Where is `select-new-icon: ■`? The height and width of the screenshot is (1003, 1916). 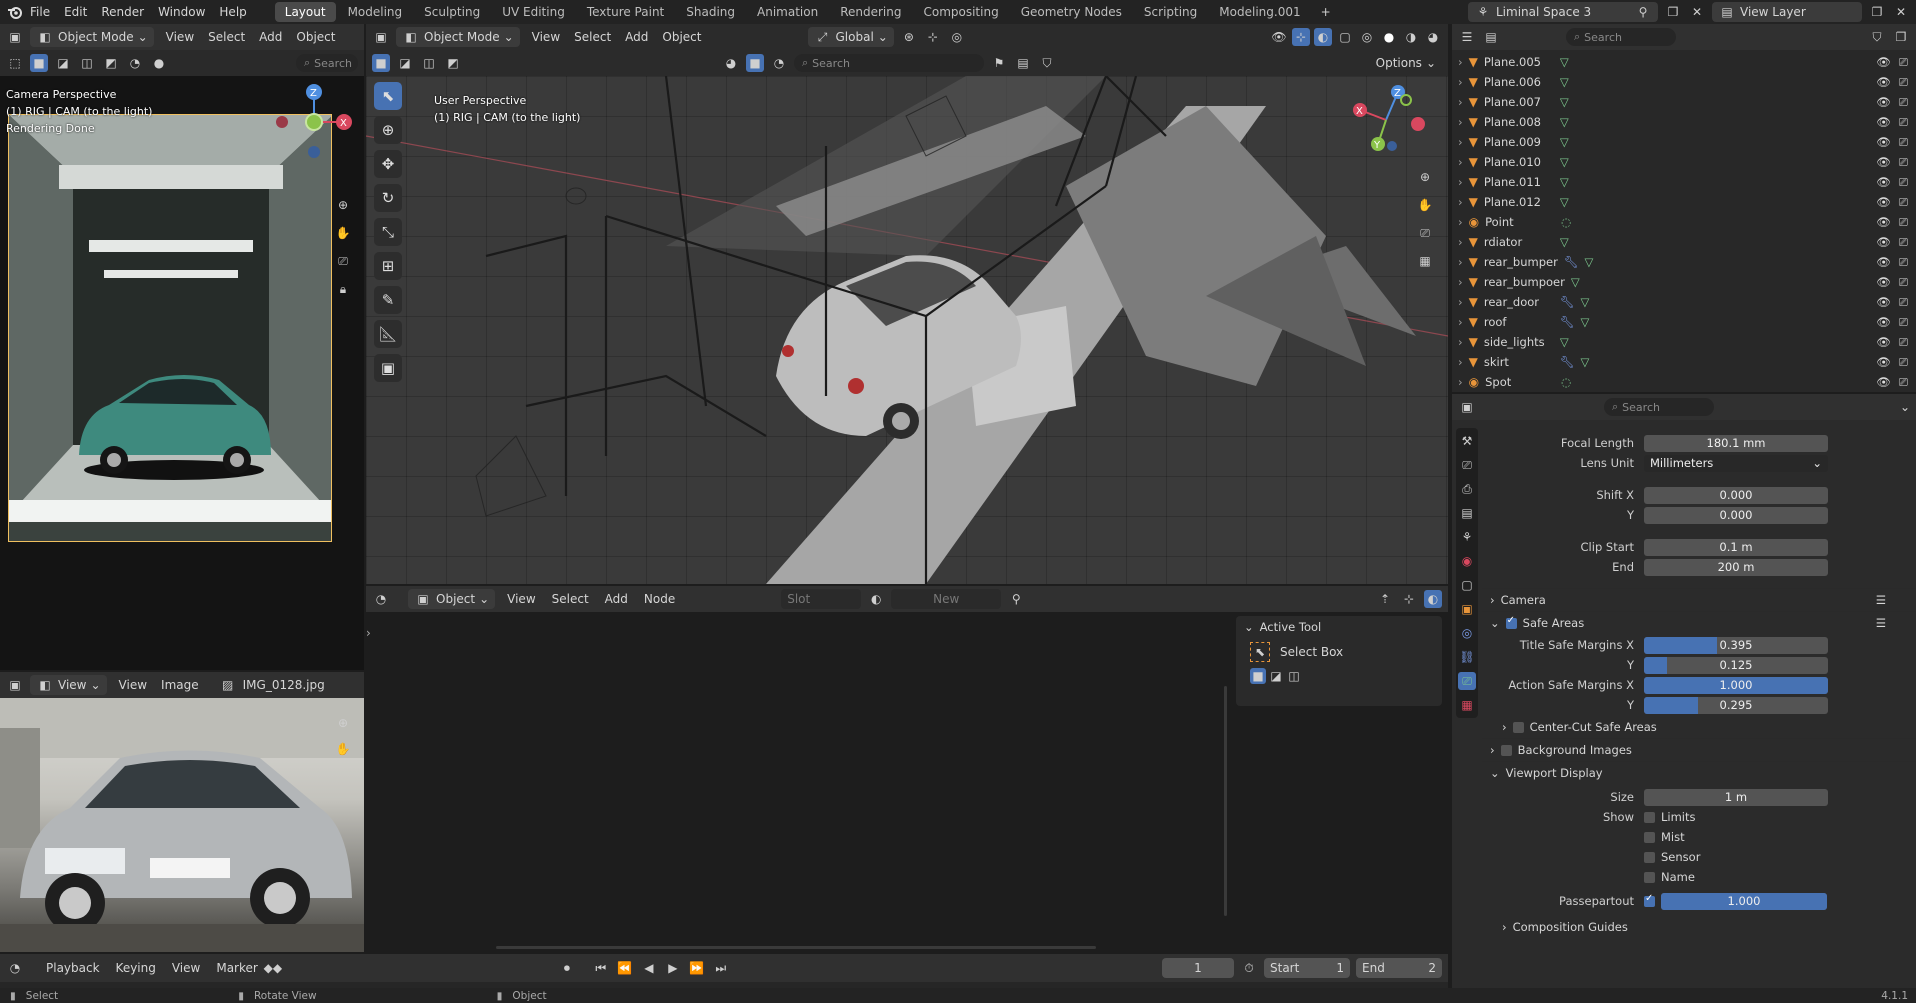
select-new-icon: ■ is located at coordinates (381, 63).